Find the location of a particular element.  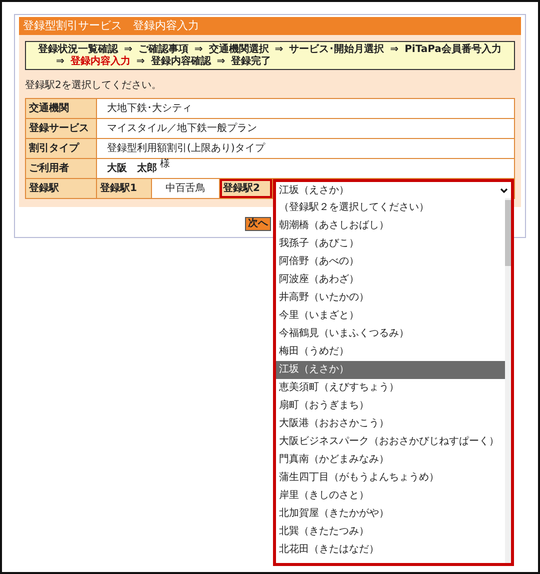

chevron-down-icon is located at coordinates (504, 190).